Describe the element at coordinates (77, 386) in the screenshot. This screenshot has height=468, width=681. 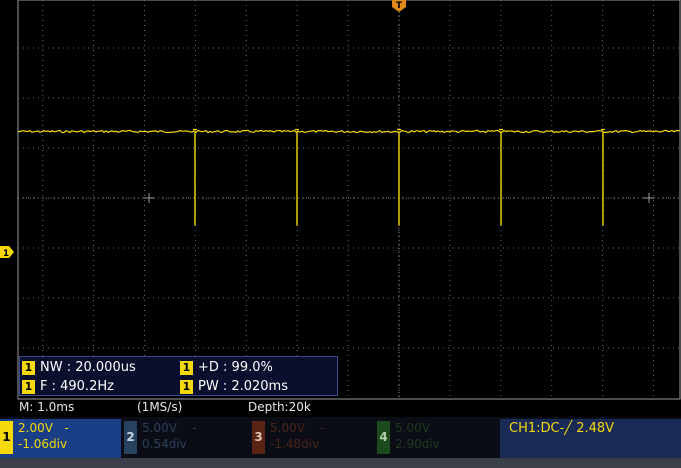
I see `measure-freq-text: F : 490.2Hz` at that location.